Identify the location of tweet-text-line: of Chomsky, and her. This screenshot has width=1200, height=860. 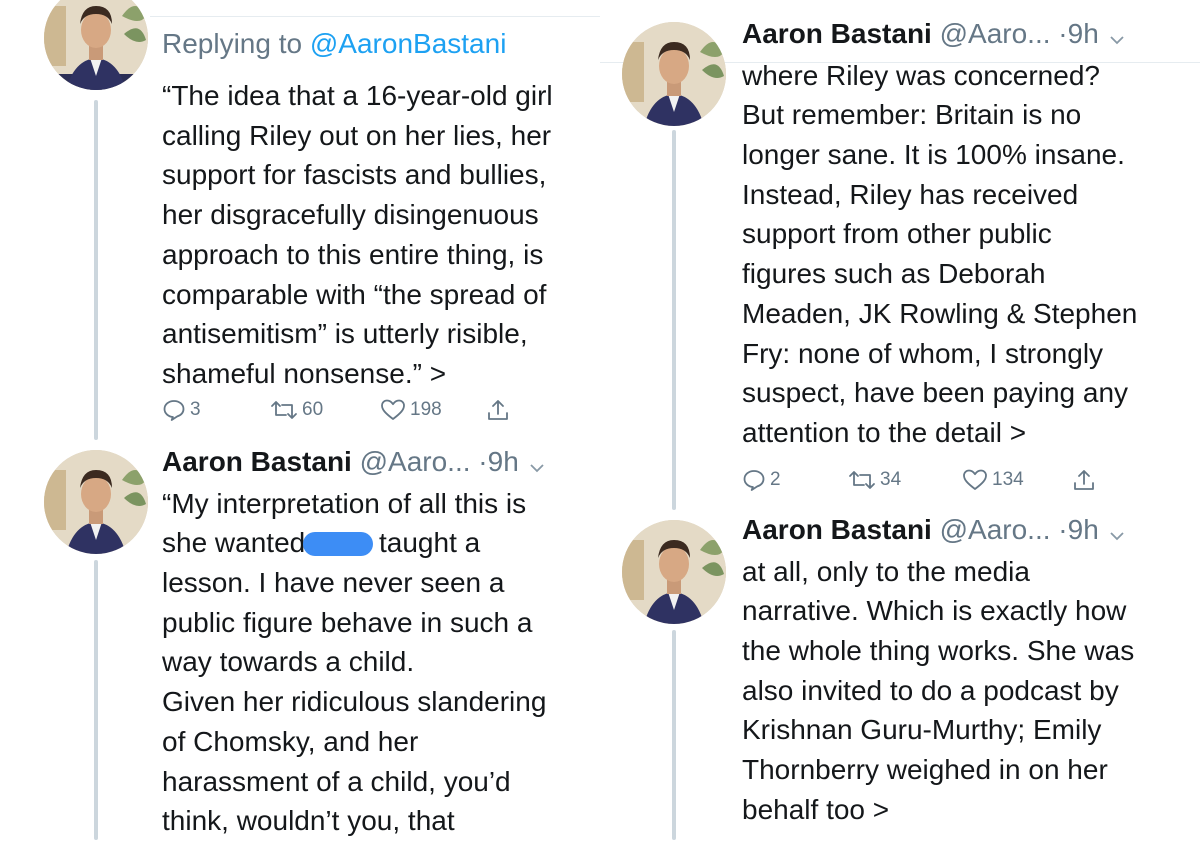
(290, 741).